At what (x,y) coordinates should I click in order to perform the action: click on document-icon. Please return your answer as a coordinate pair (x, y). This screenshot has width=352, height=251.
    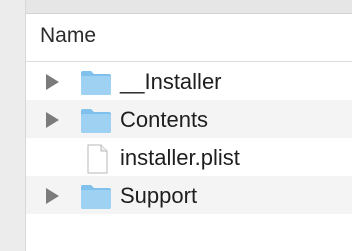
    Looking at the image, I should click on (96, 159).